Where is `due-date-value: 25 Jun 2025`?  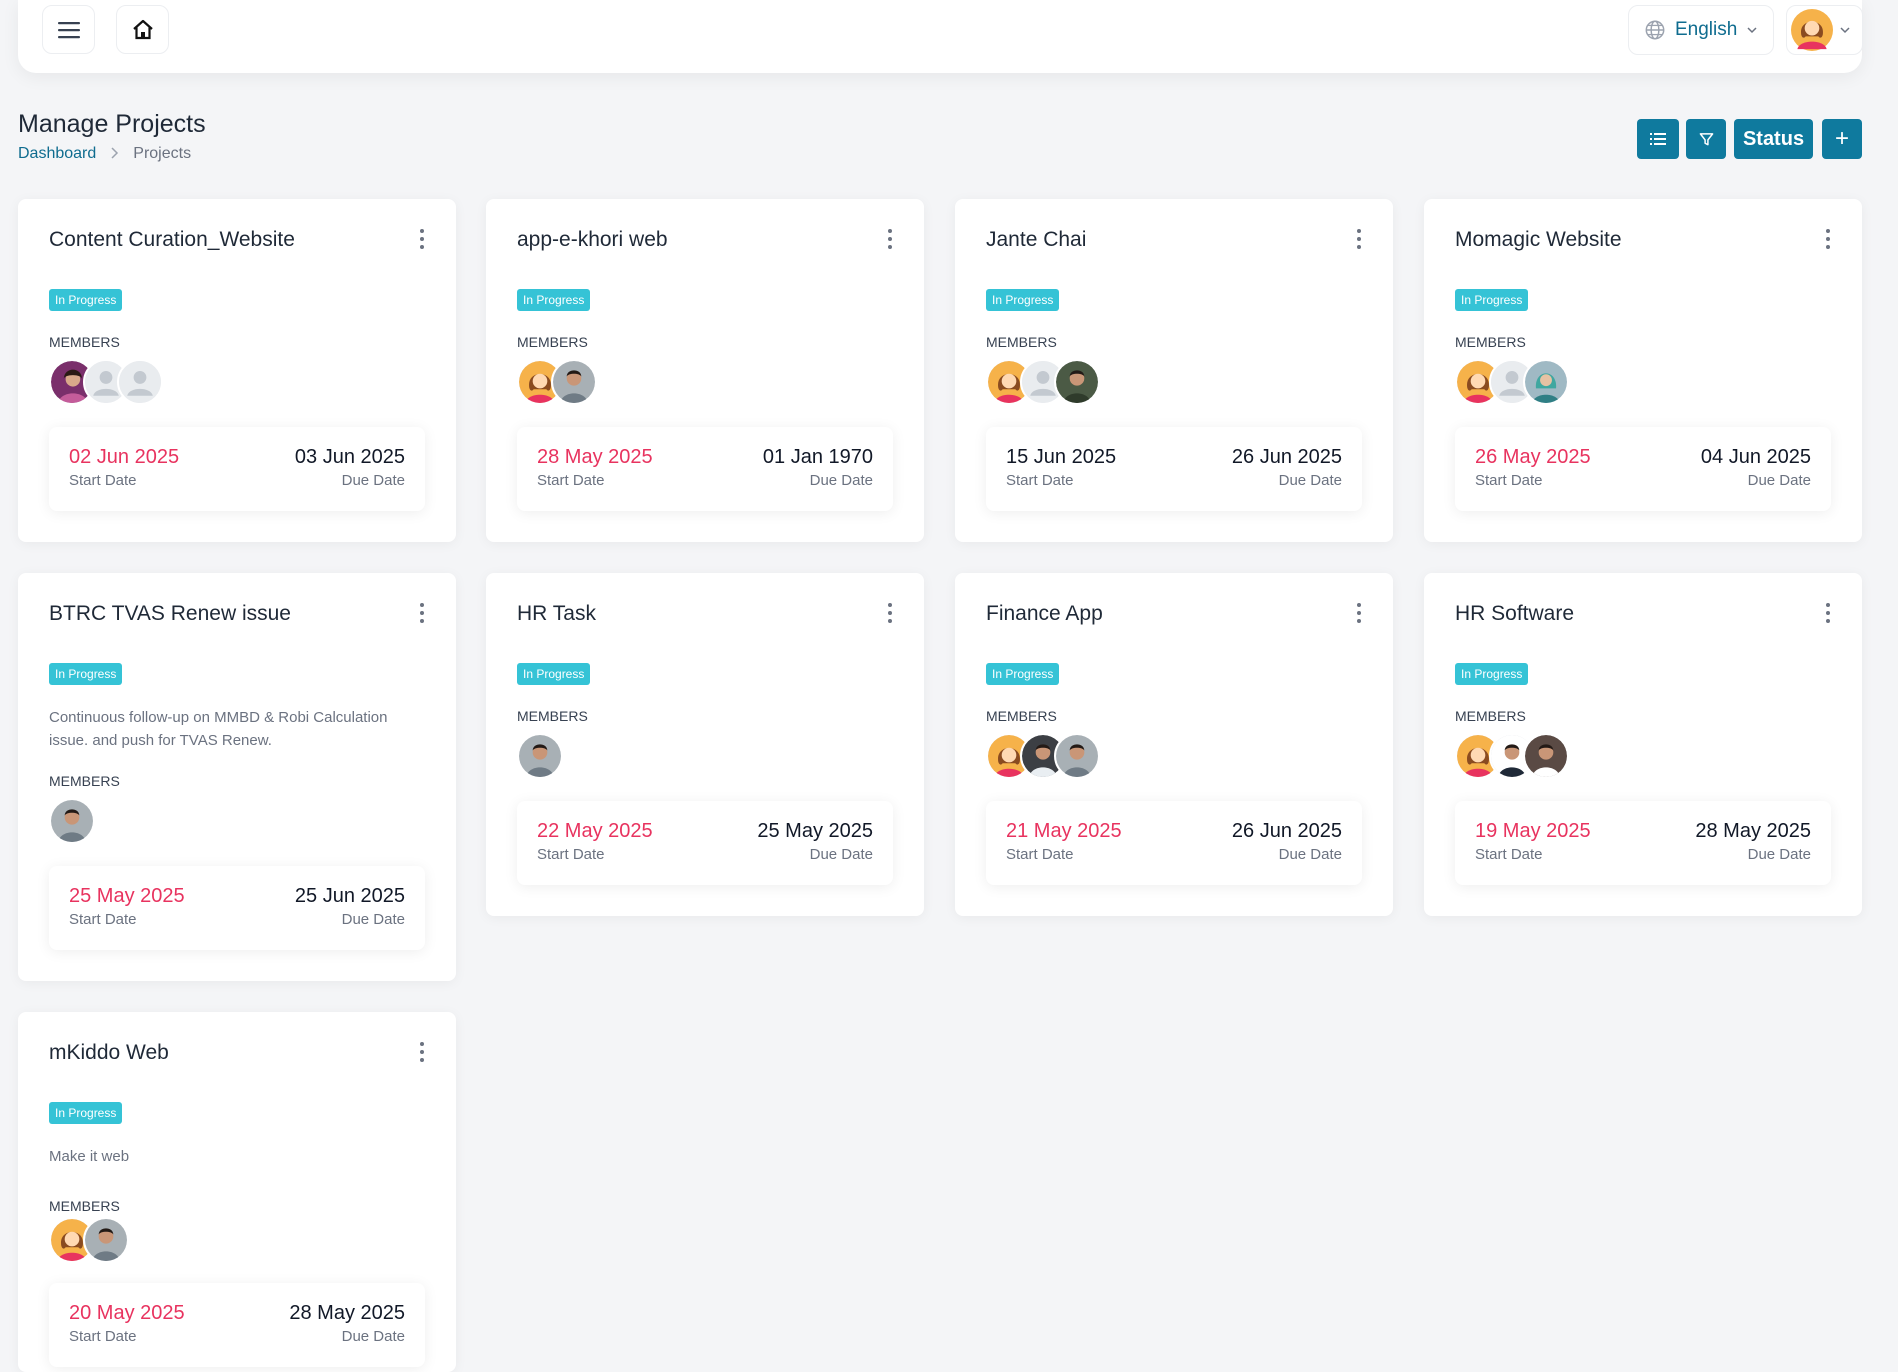
due-date-value: 25 Jun 2025 is located at coordinates (349, 896).